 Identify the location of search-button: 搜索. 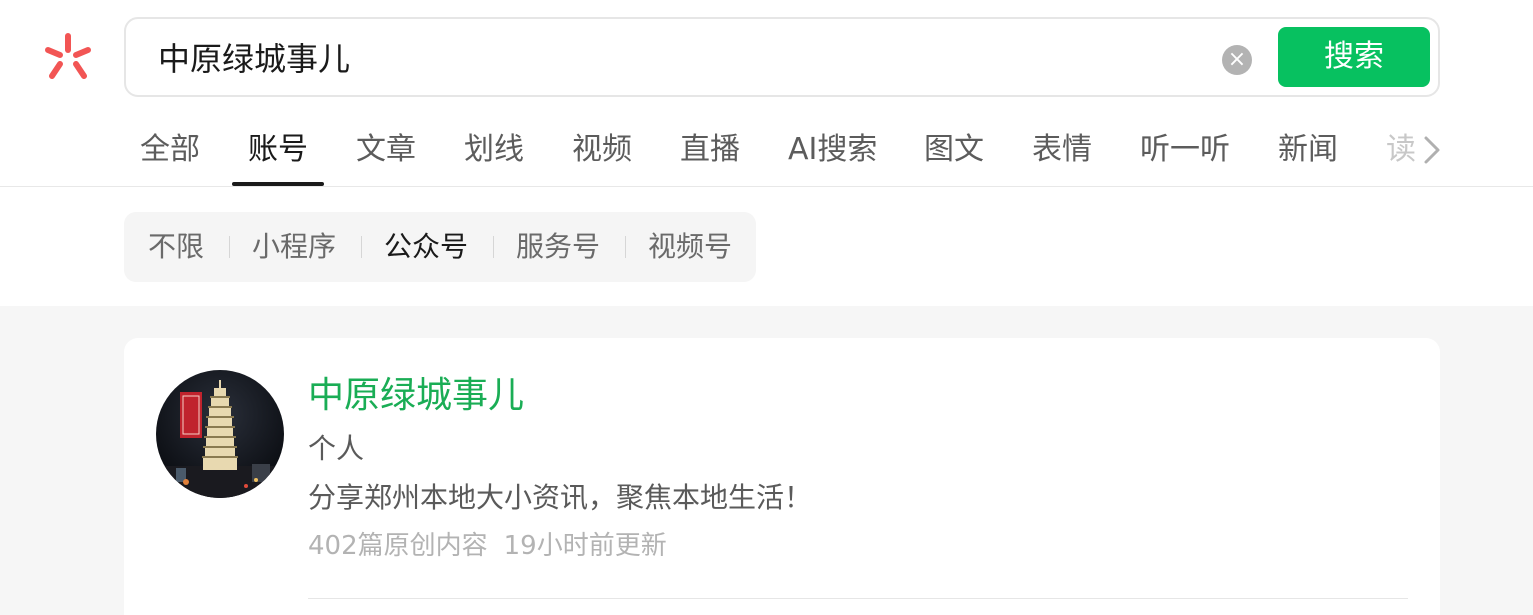
(1354, 57).